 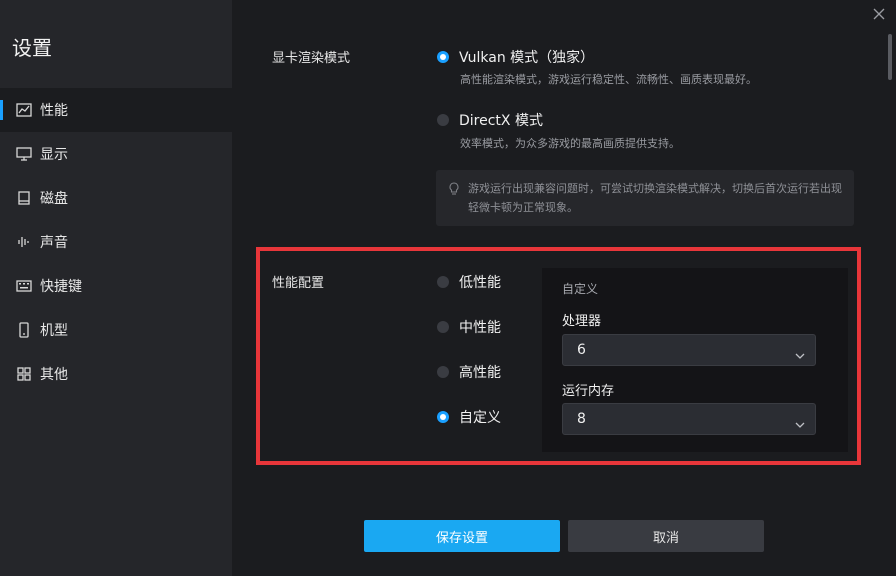 I want to click on sidebar-item-display: 显示, so click(x=116, y=154).